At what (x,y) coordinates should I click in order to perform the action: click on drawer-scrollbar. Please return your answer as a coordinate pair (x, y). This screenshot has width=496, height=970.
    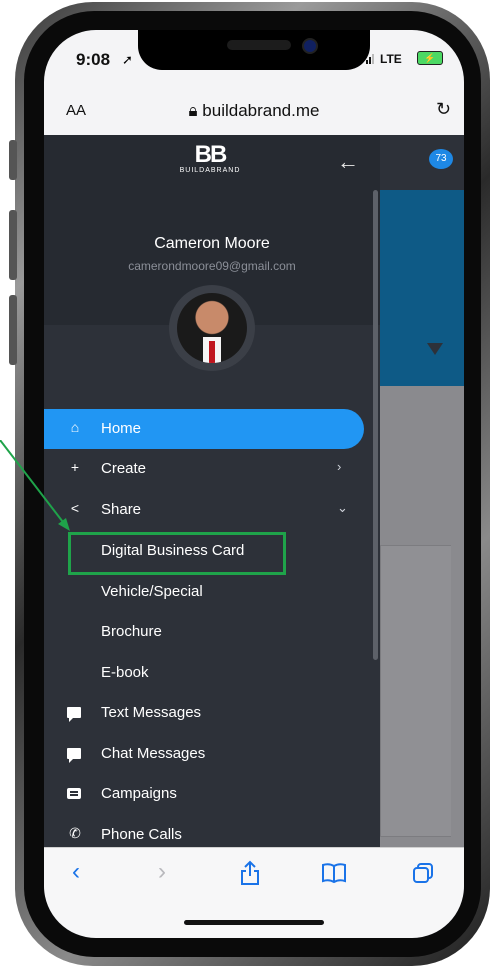
    Looking at the image, I should click on (375, 425).